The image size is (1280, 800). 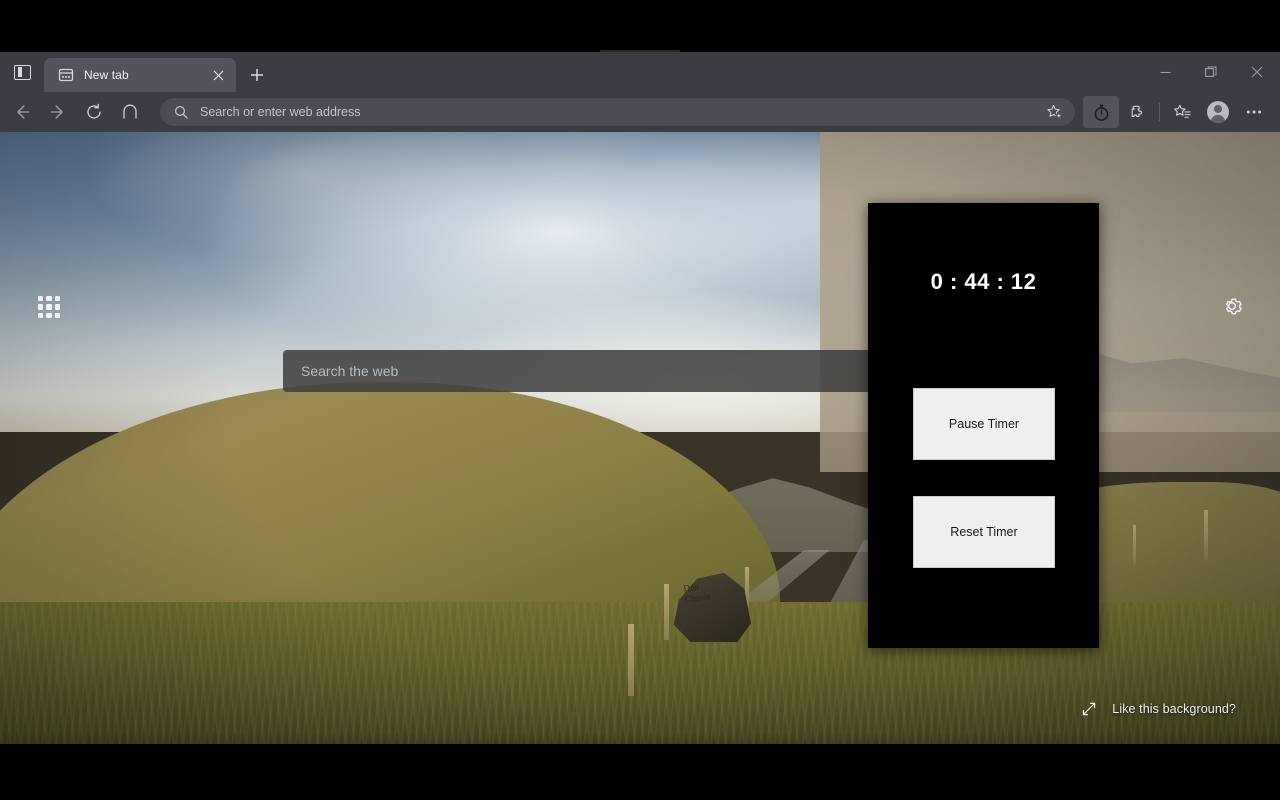 I want to click on page-settings-button, so click(x=1232, y=306).